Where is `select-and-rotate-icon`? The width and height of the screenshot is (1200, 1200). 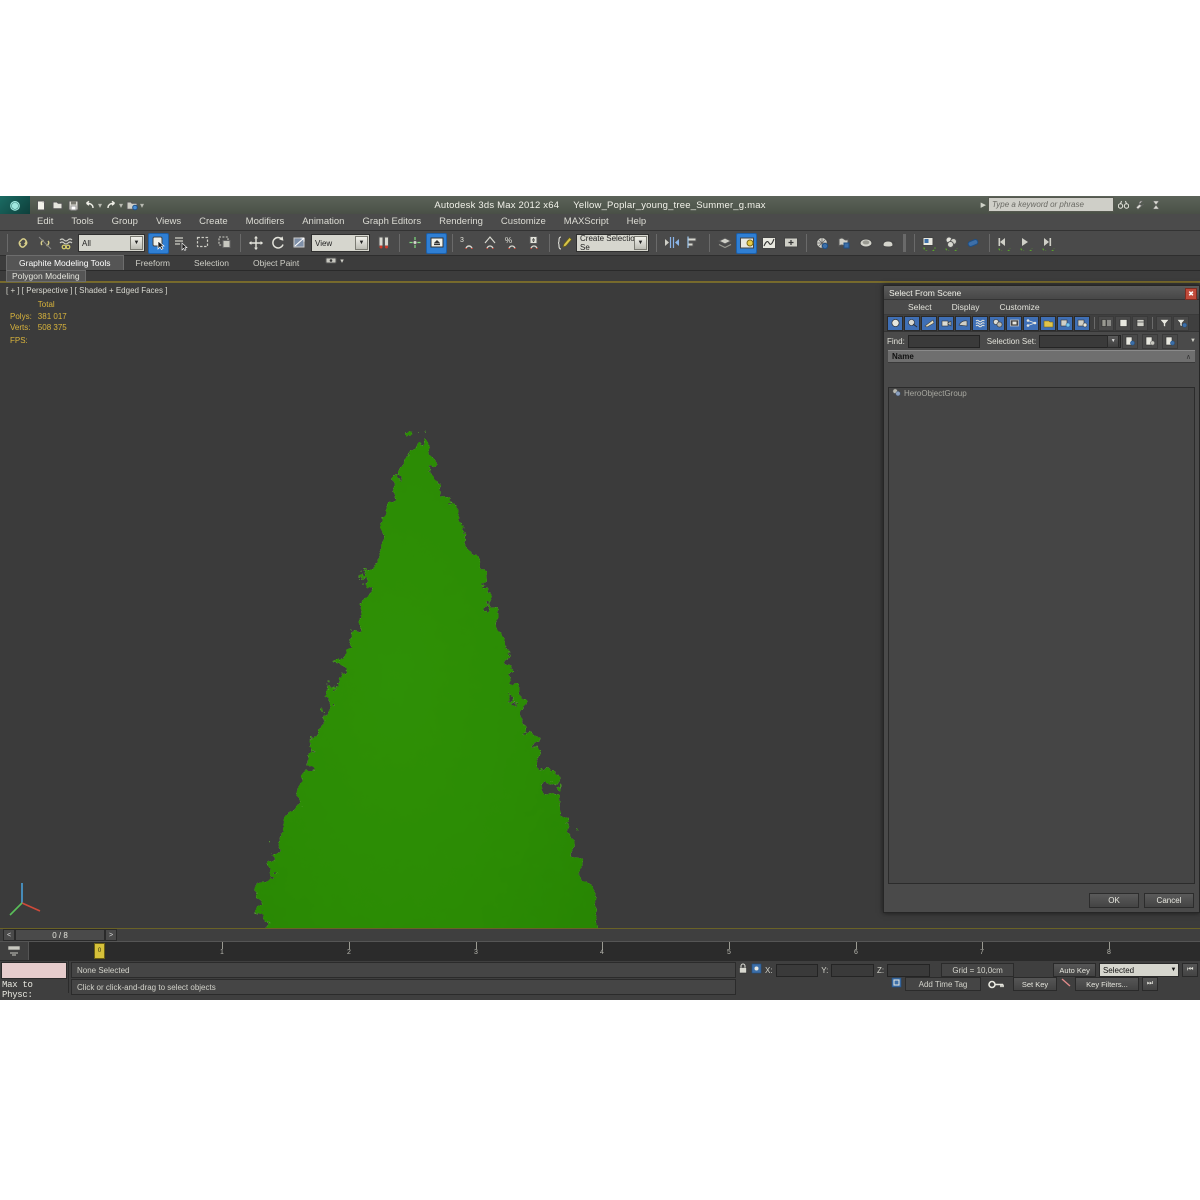
select-and-rotate-icon is located at coordinates (277, 243).